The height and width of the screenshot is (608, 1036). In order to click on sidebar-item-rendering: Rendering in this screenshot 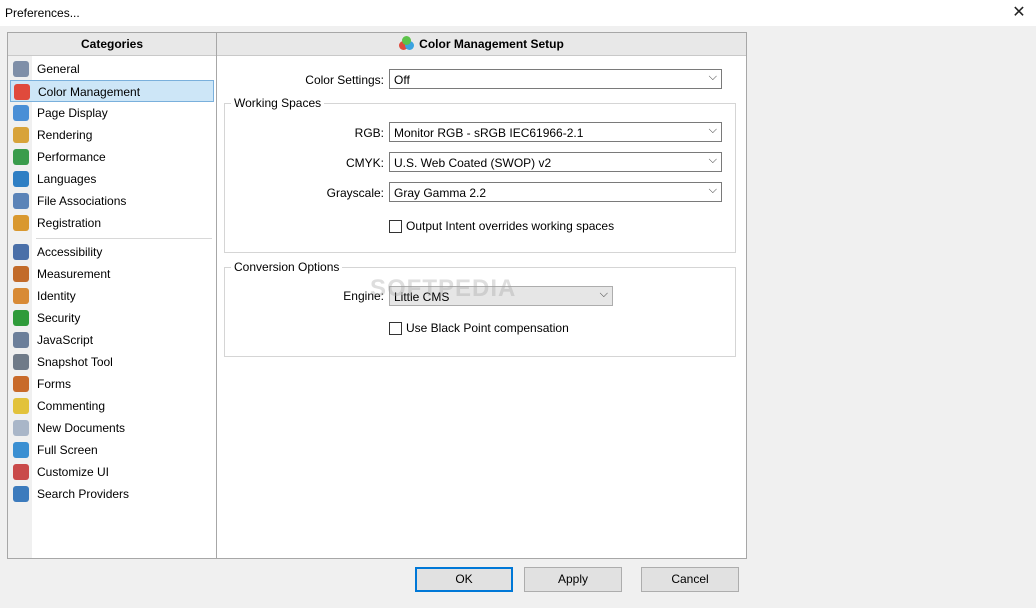, I will do `click(112, 135)`.